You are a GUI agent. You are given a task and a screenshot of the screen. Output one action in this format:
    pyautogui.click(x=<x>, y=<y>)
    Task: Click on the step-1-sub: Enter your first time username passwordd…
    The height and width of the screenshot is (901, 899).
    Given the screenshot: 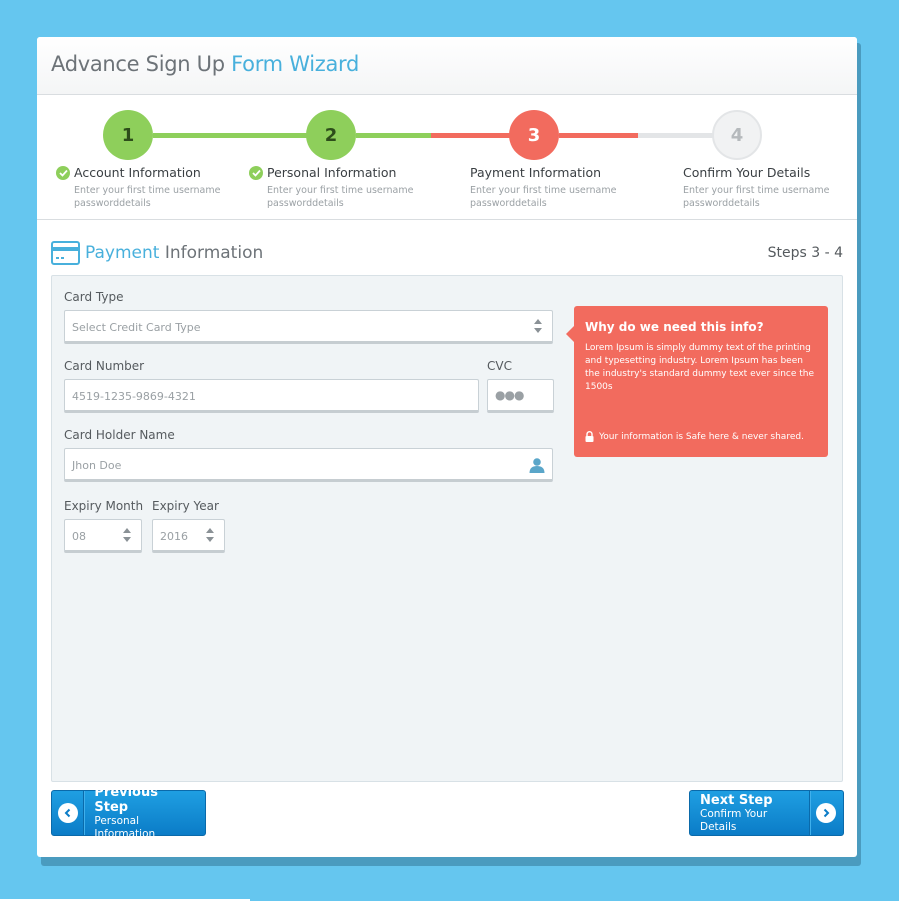 What is the action you would take?
    pyautogui.click(x=147, y=197)
    